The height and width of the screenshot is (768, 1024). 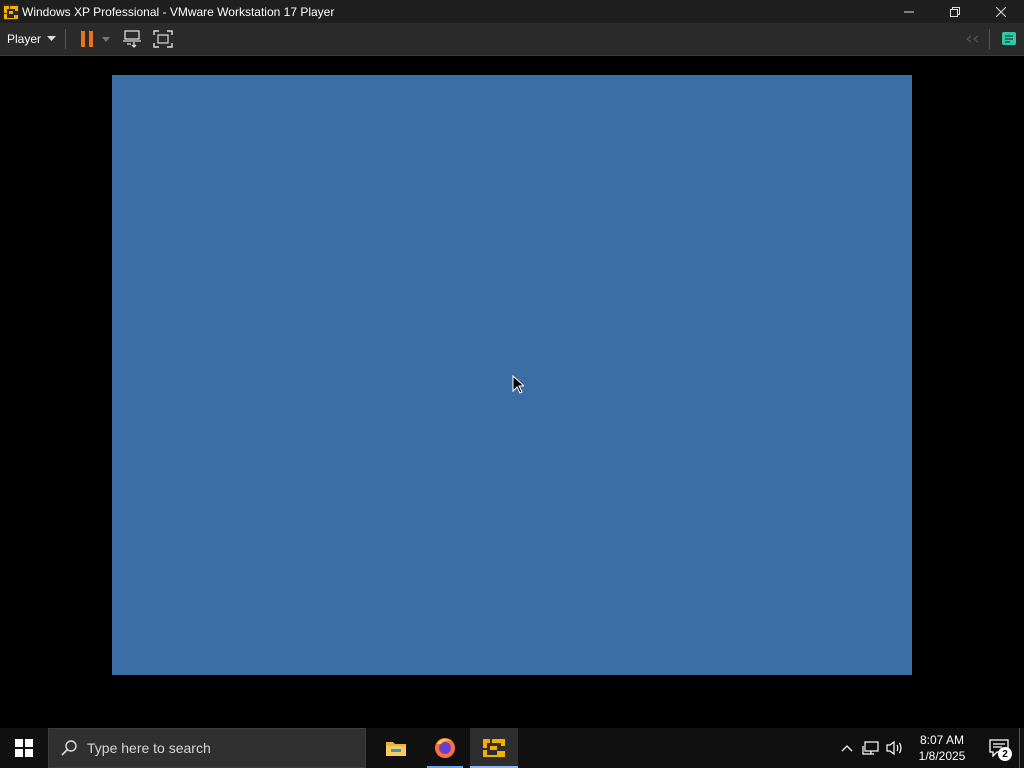 I want to click on taskbar-firefox, so click(x=445, y=748).